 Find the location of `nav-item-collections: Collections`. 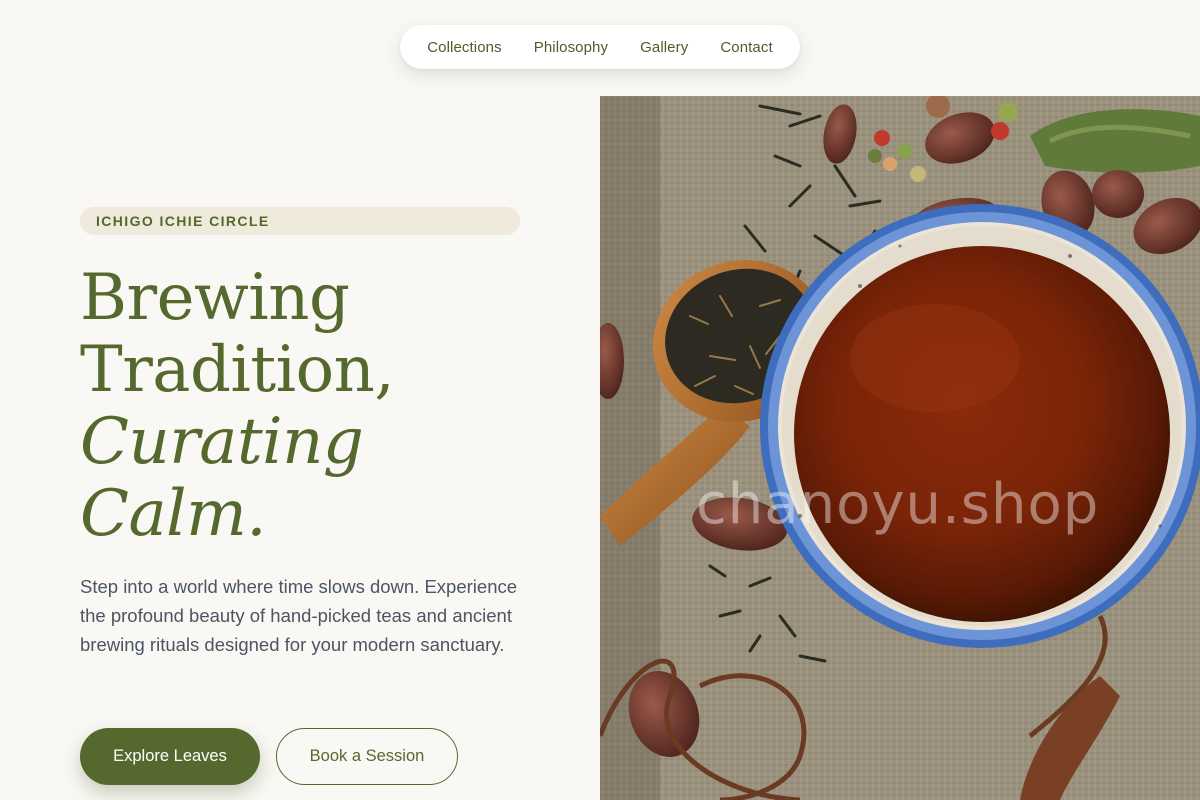

nav-item-collections: Collections is located at coordinates (464, 47).